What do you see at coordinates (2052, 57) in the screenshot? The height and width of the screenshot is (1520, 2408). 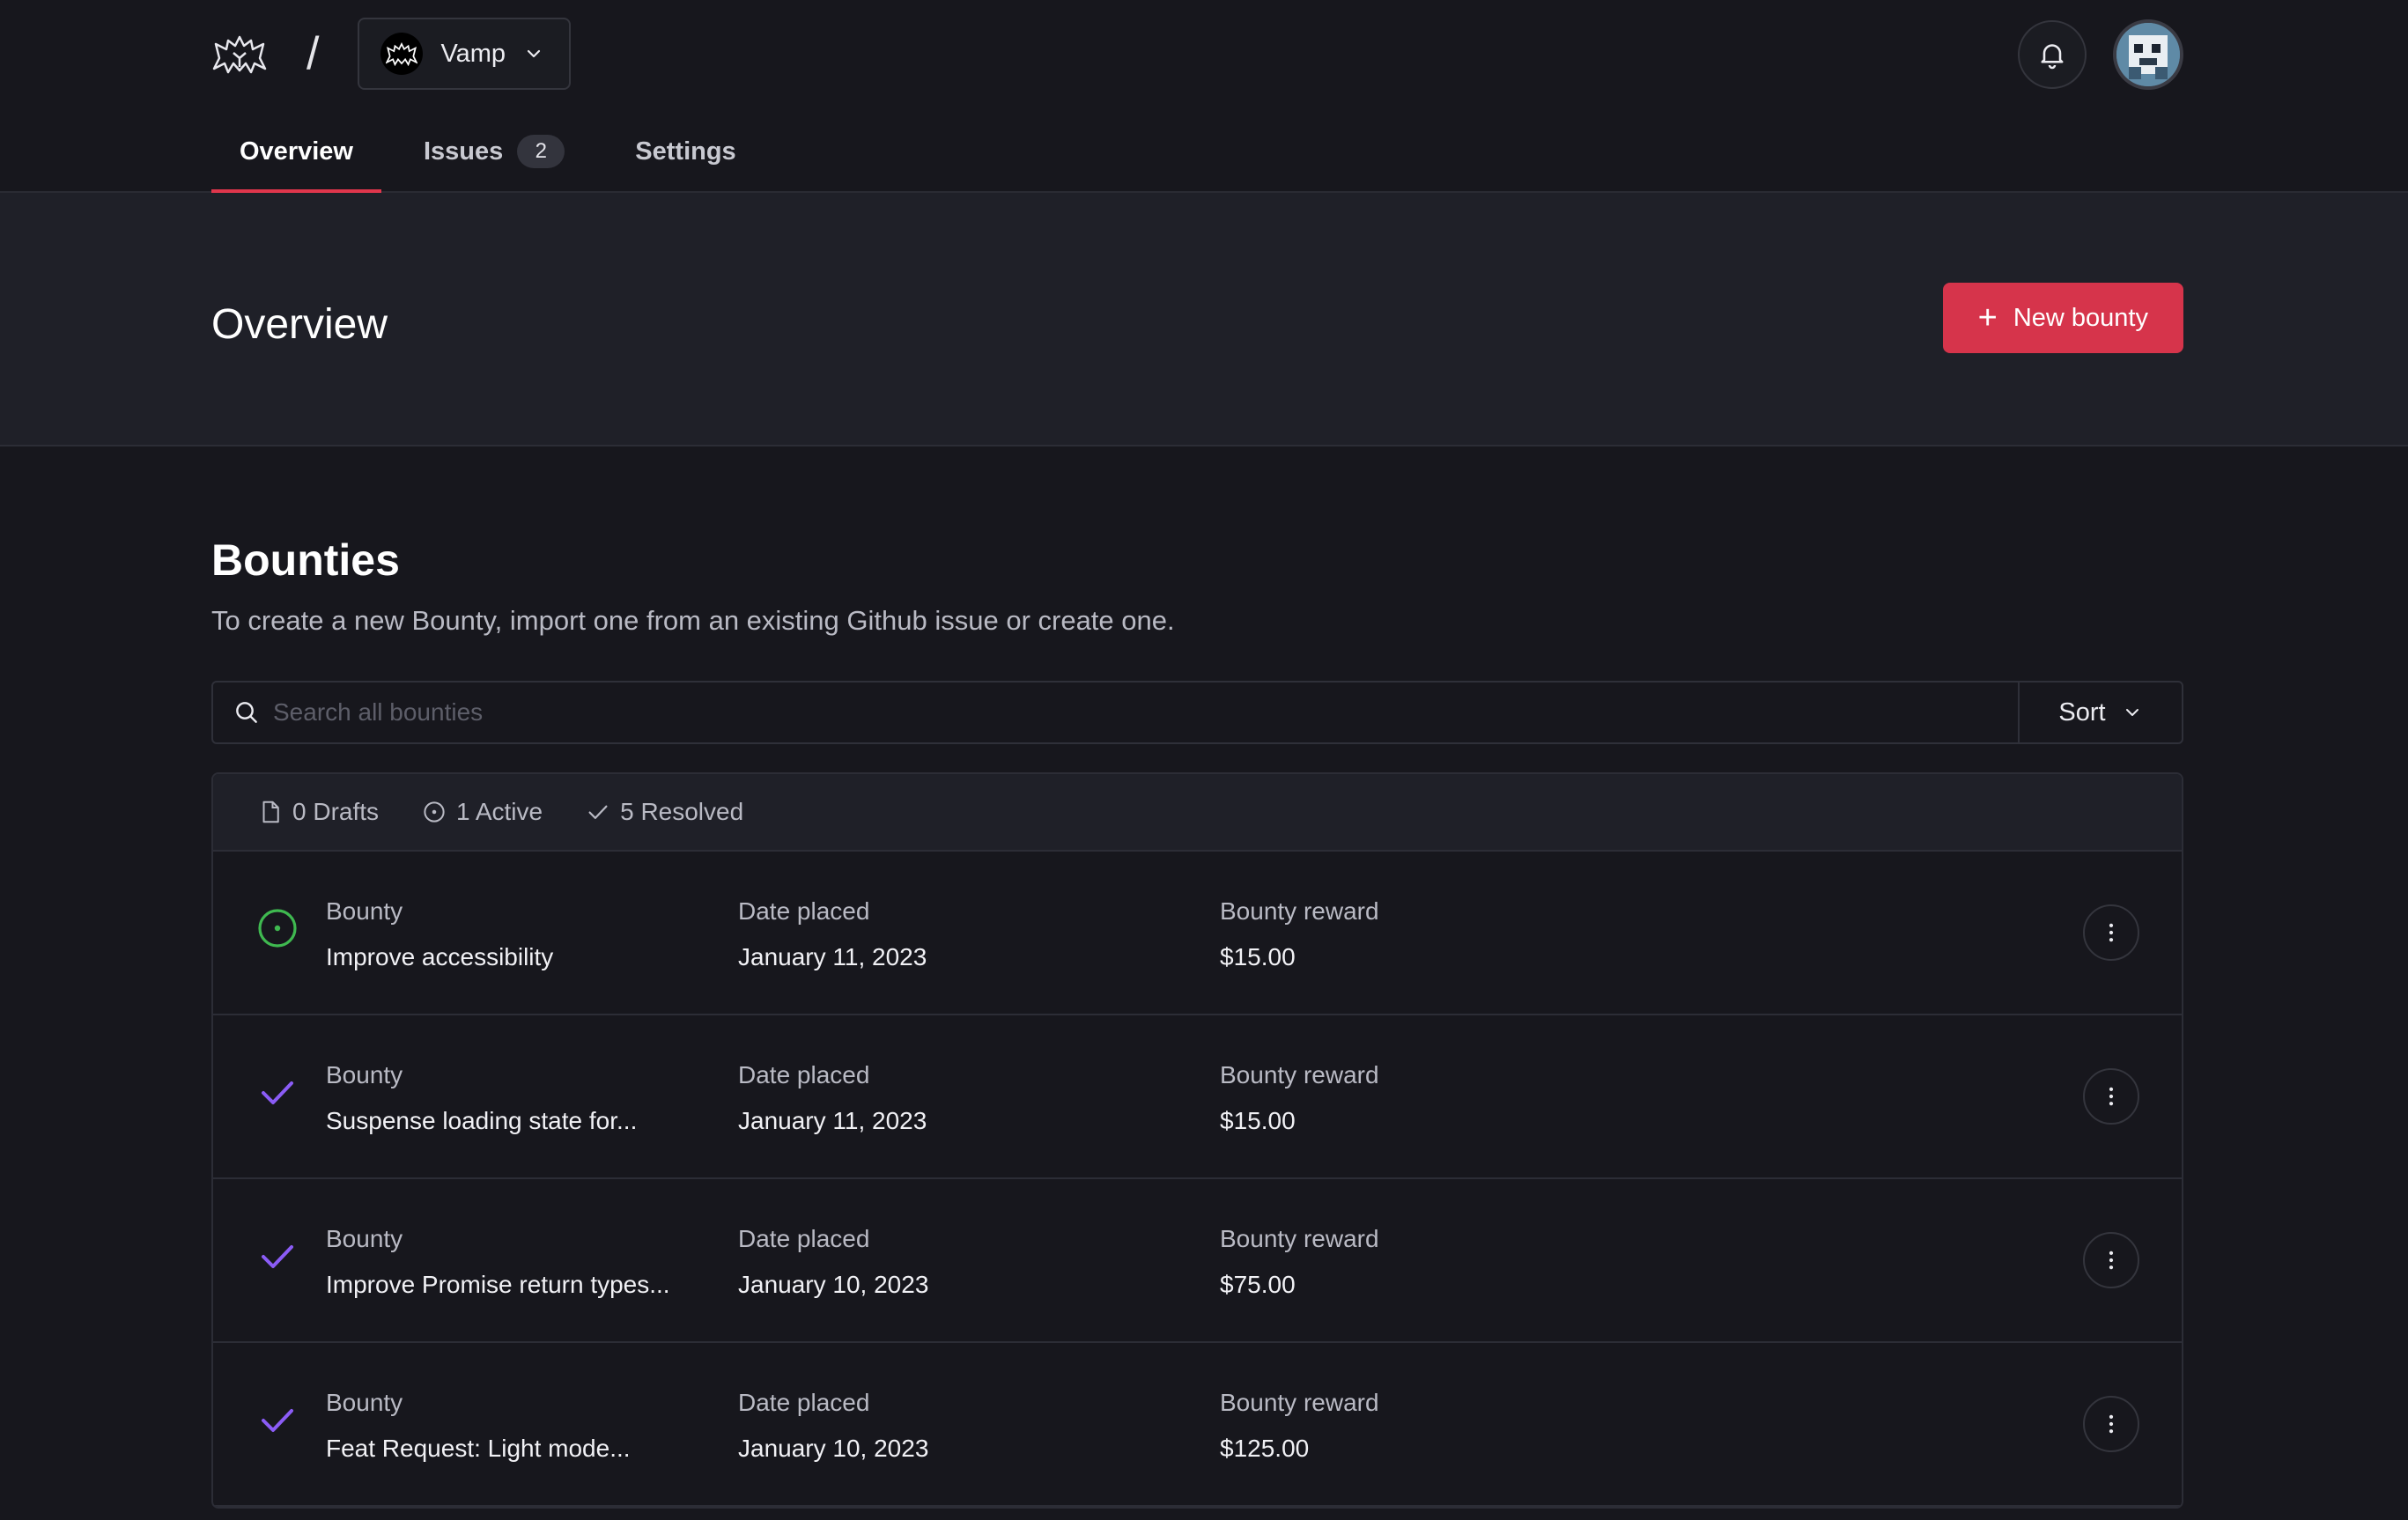 I see `bell-icon` at bounding box center [2052, 57].